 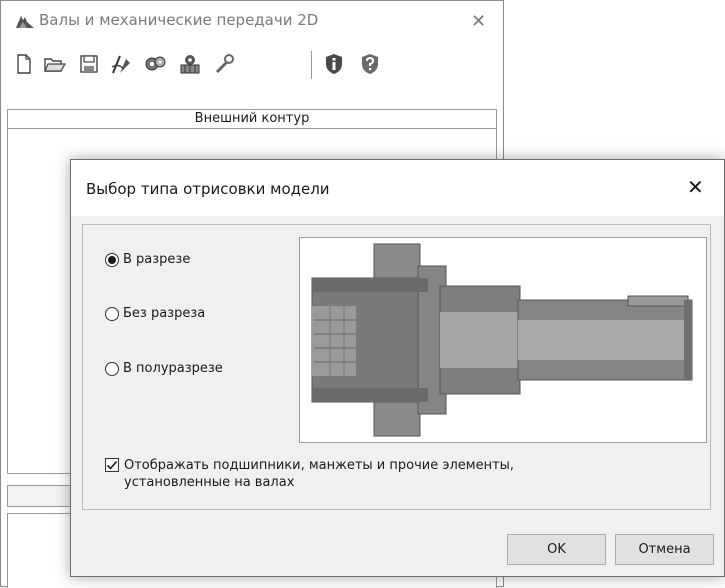 I want to click on save-icon, so click(x=89, y=64).